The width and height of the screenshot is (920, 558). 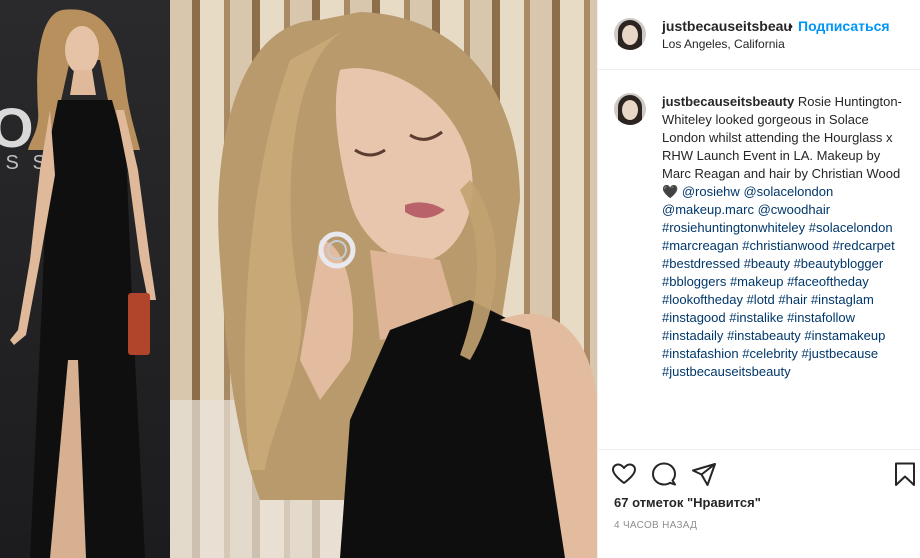 What do you see at coordinates (624, 474) in the screenshot?
I see `heart-outline-icon` at bounding box center [624, 474].